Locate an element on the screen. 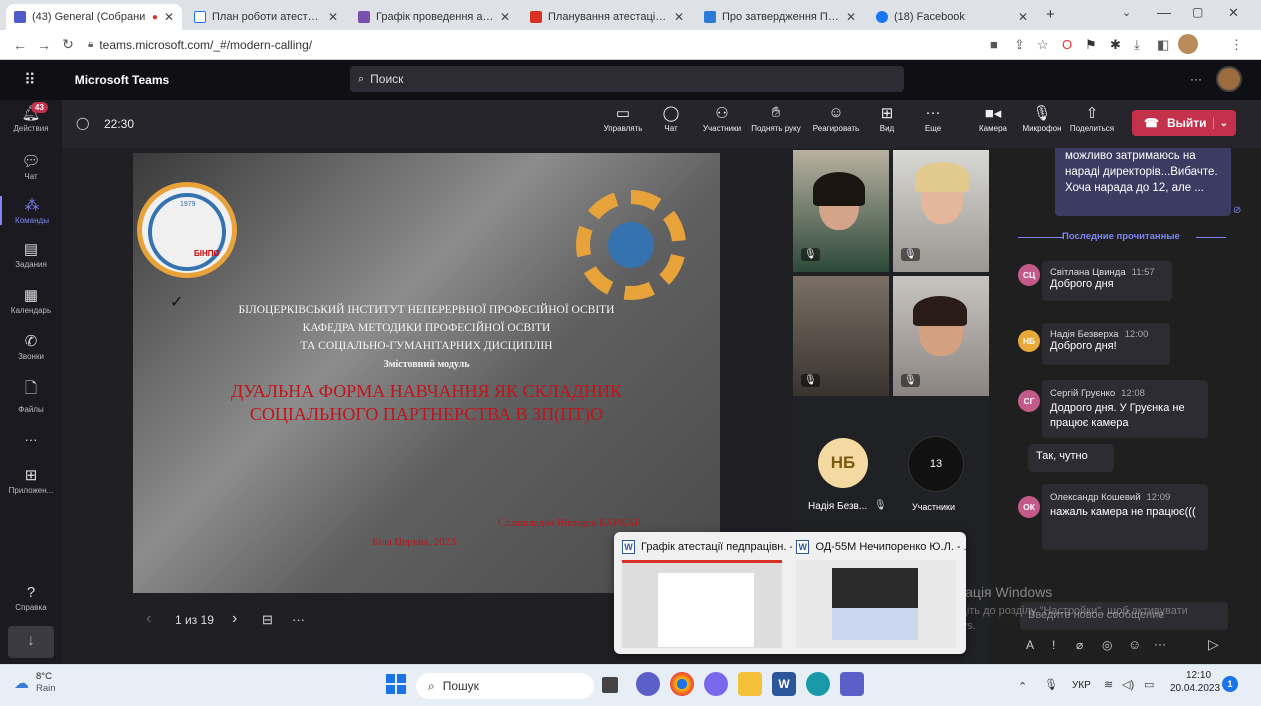 This screenshot has width=1261, height=706. taskbar-search: ⌕ Пошук is located at coordinates (505, 686).